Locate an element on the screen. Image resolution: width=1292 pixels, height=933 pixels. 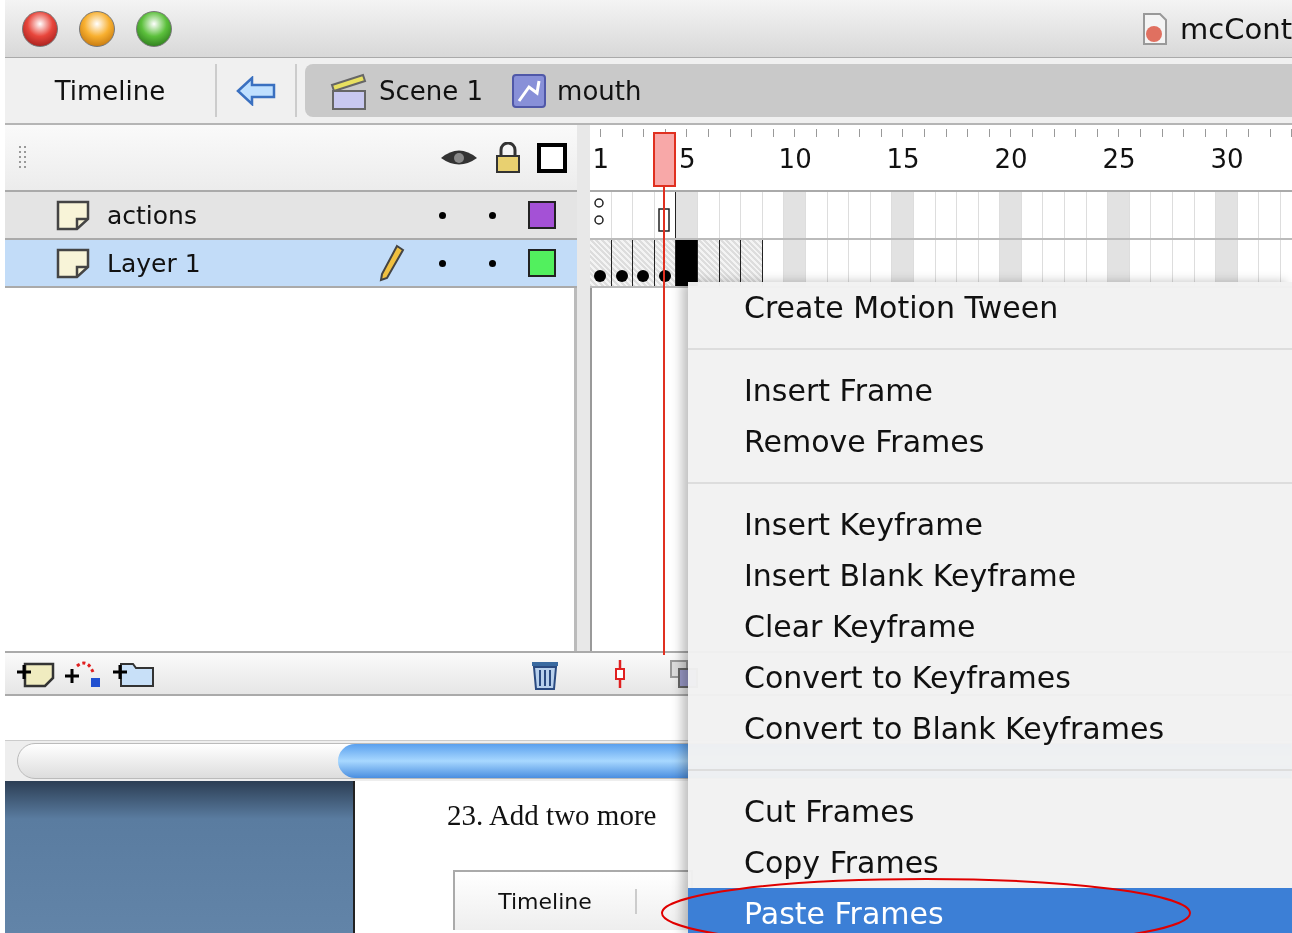
symbol-link: mouth is located at coordinates (576, 90).